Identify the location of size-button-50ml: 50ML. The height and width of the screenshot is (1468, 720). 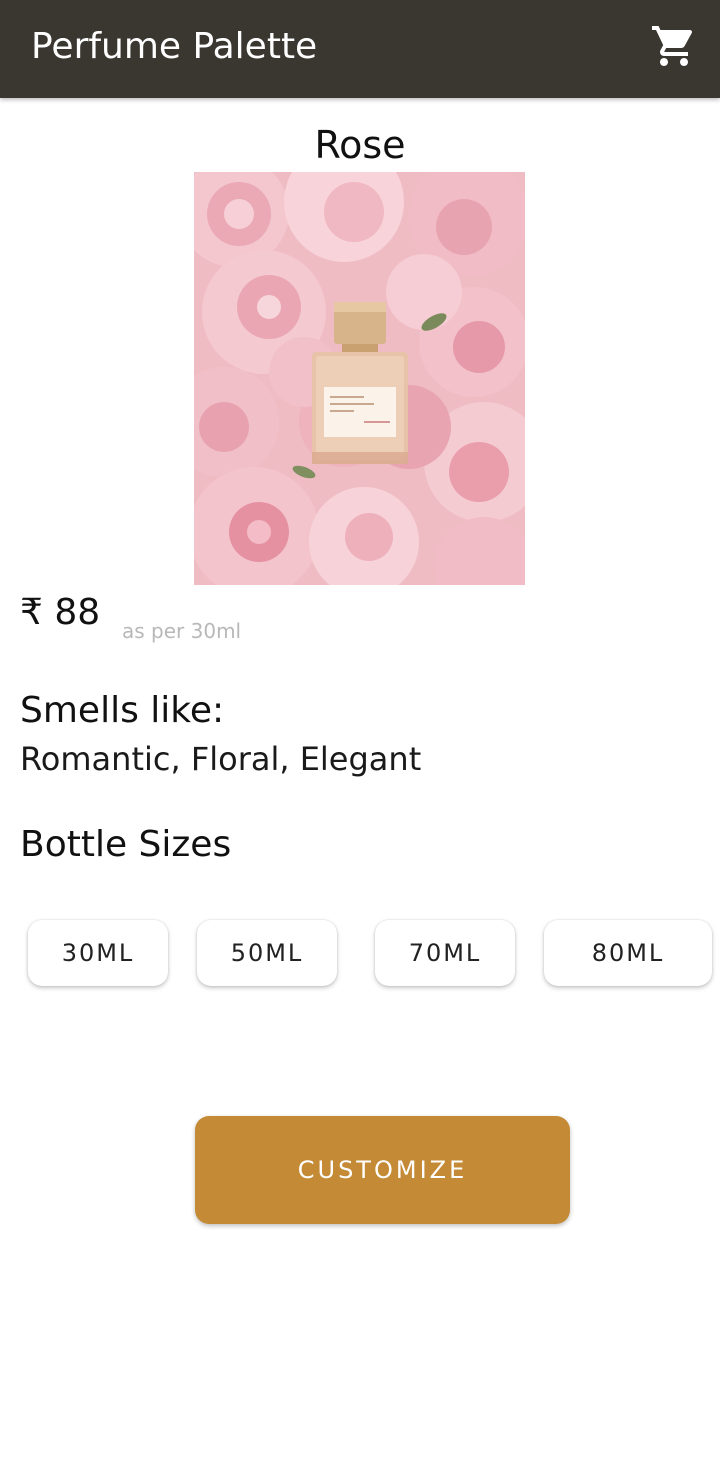
(267, 953).